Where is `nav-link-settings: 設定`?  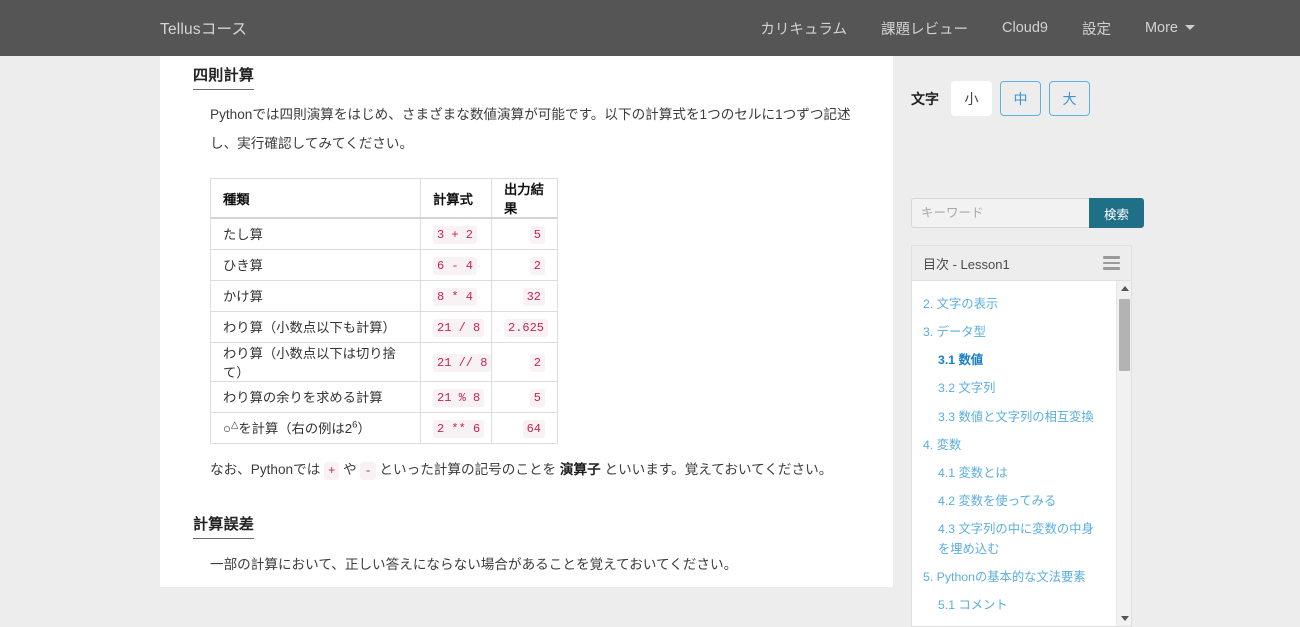 nav-link-settings: 設定 is located at coordinates (1096, 28).